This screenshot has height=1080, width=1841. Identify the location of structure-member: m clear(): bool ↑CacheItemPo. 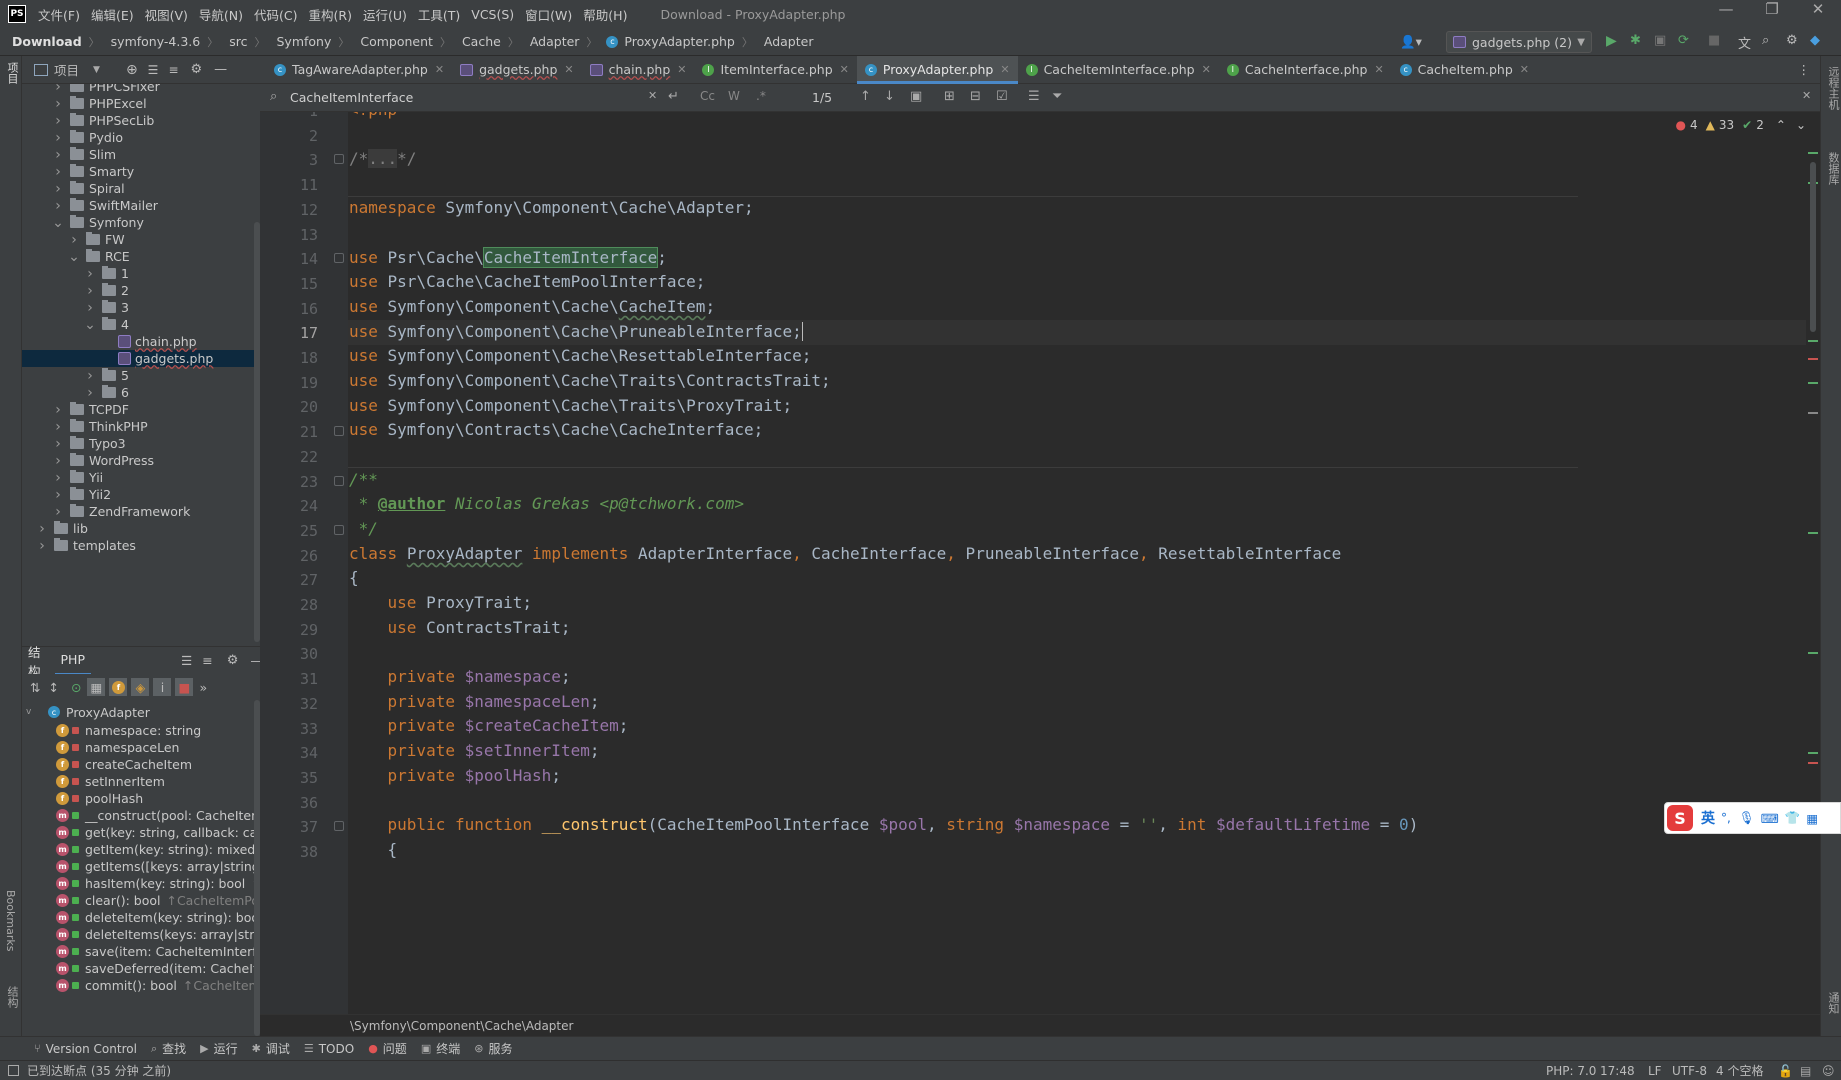
(157, 900).